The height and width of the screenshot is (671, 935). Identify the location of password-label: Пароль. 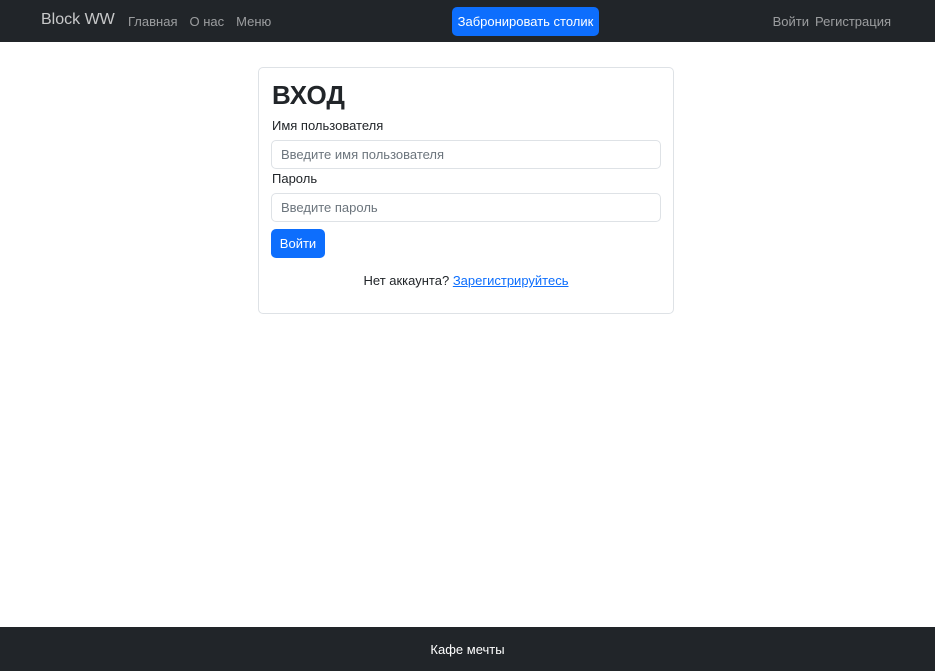
(295, 178).